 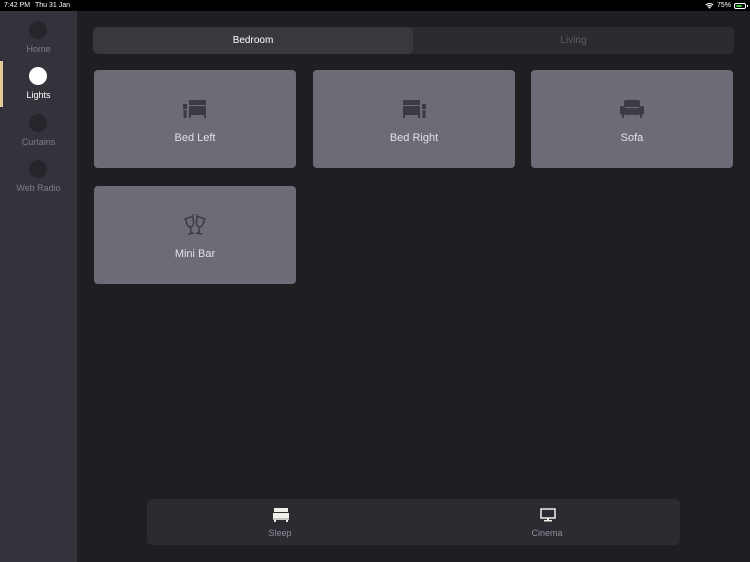 I want to click on web-radio-dot-icon, so click(x=38, y=169).